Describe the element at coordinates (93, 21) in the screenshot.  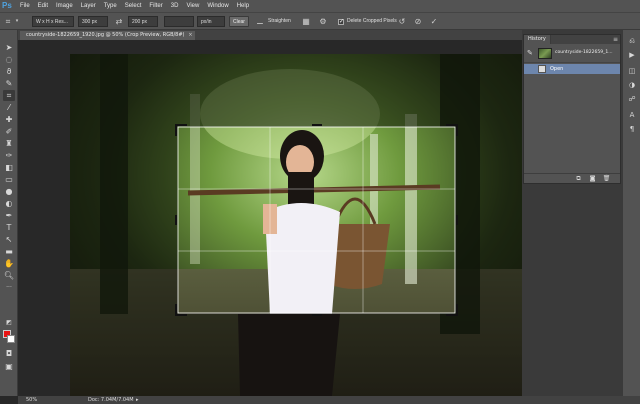
I see `width-input: 300 px` at that location.